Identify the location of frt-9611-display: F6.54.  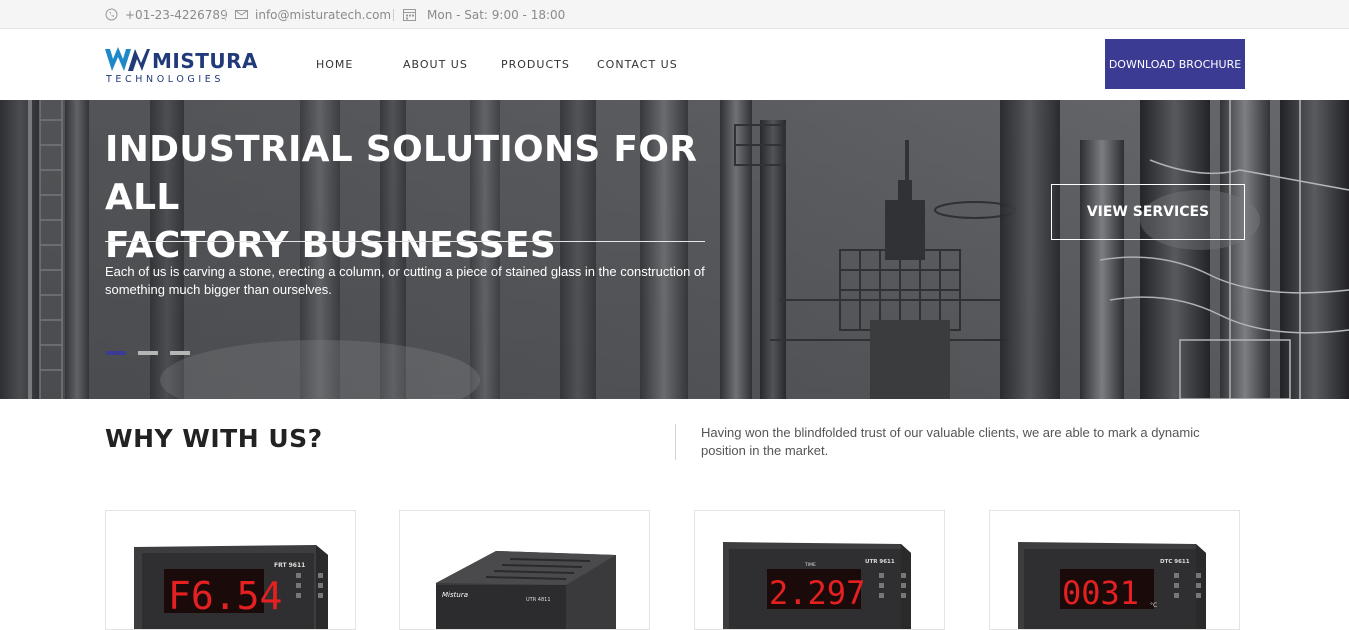
(225, 596).